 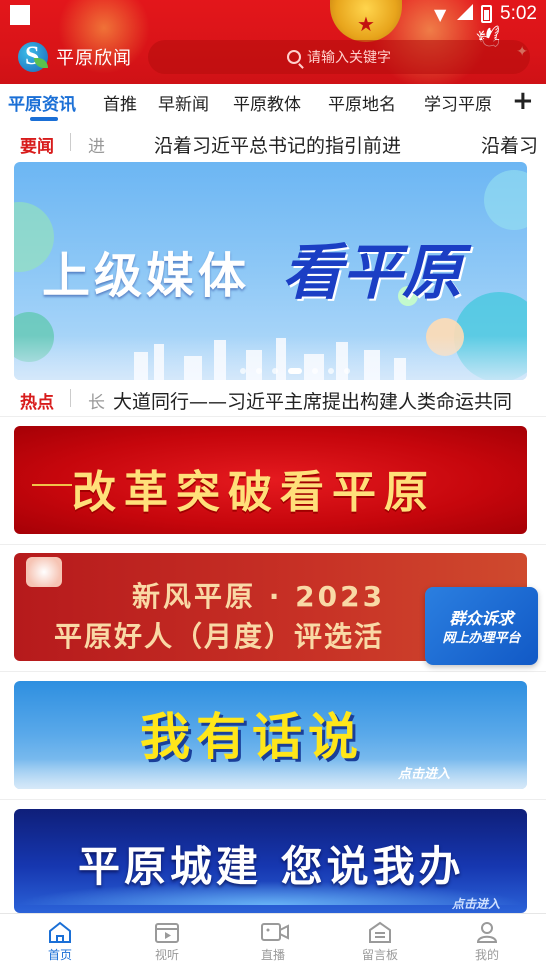 What do you see at coordinates (274, 932) in the screenshot?
I see `camera-icon` at bounding box center [274, 932].